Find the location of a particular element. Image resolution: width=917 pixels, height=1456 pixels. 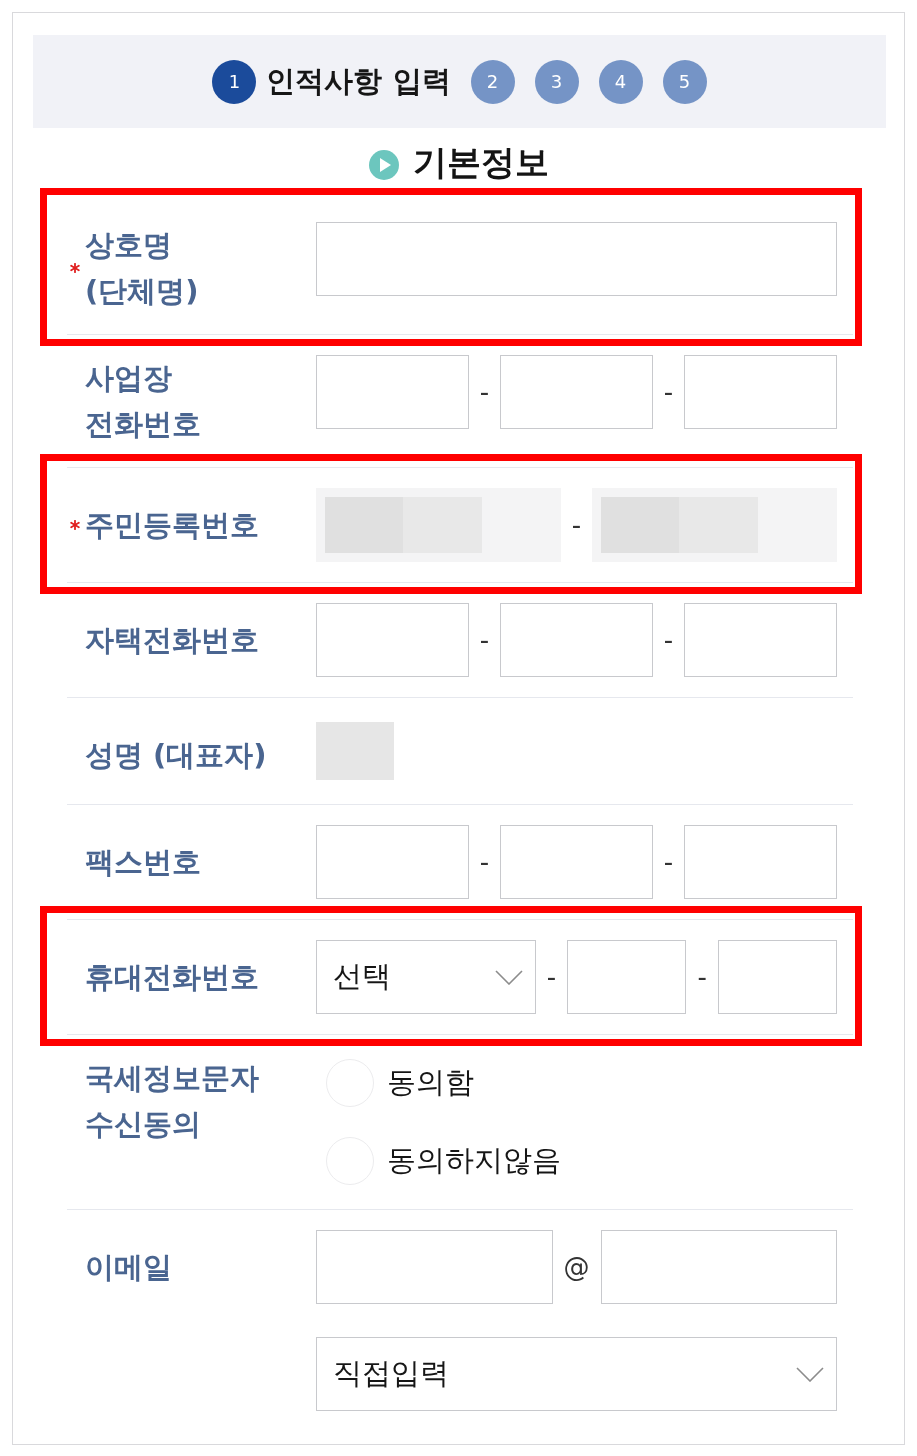

field-label: 사업장 전화번호 is located at coordinates (143, 401).